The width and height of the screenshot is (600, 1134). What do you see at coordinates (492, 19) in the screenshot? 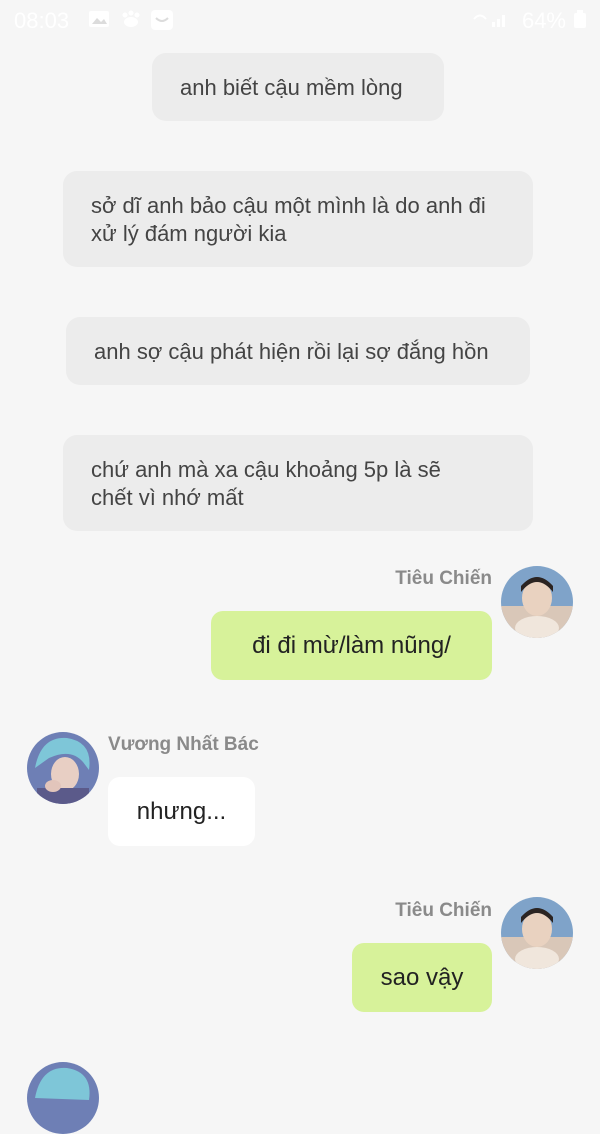
I see `signal-icon` at bounding box center [492, 19].